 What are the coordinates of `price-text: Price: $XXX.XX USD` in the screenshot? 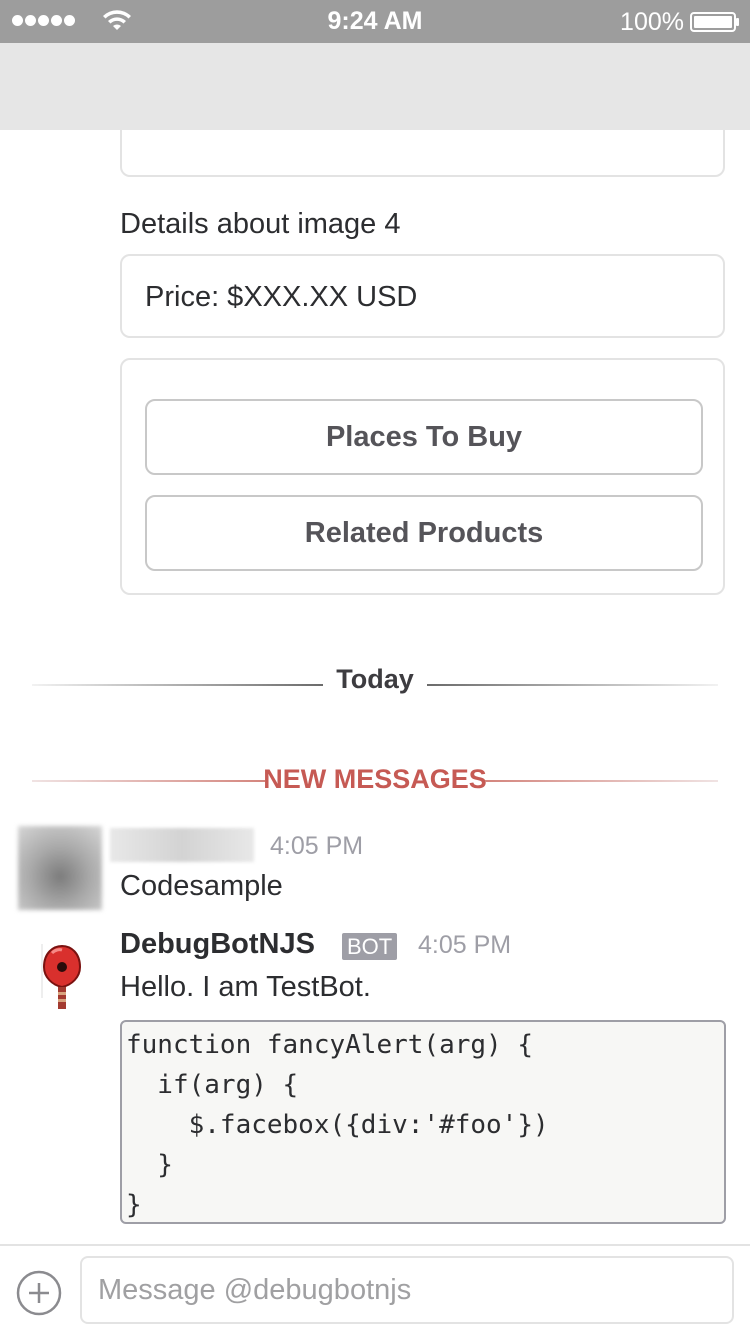 It's located at (281, 297).